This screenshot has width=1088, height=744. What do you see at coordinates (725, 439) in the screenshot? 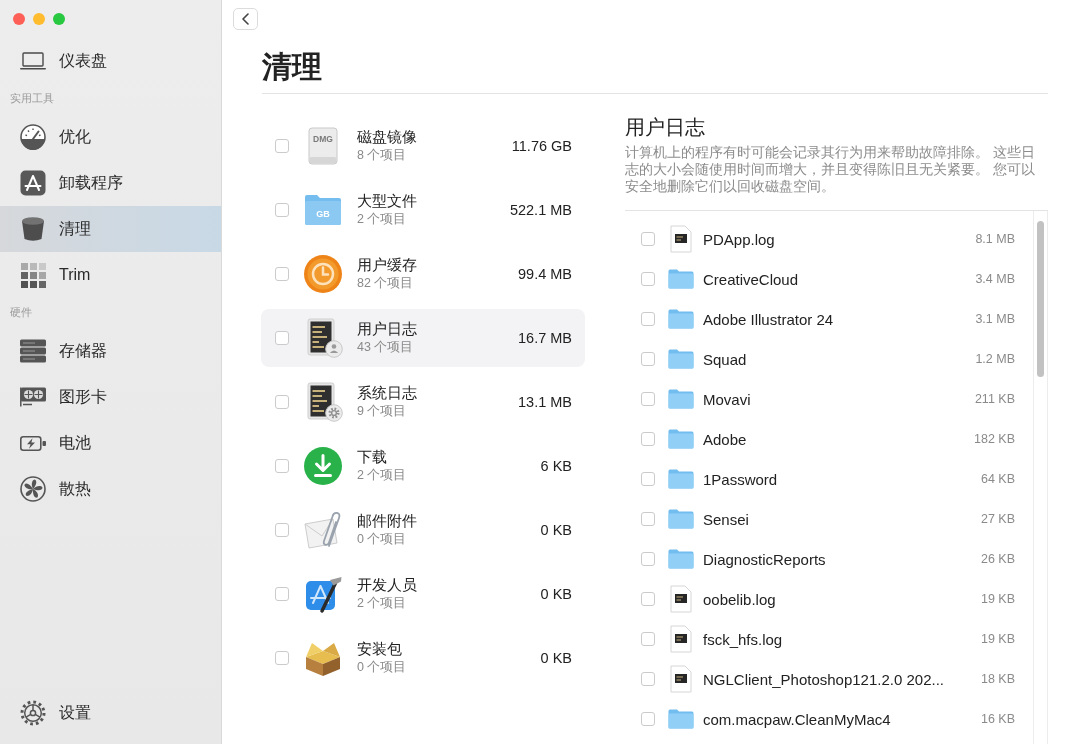
I see `file-name: Adobe` at bounding box center [725, 439].